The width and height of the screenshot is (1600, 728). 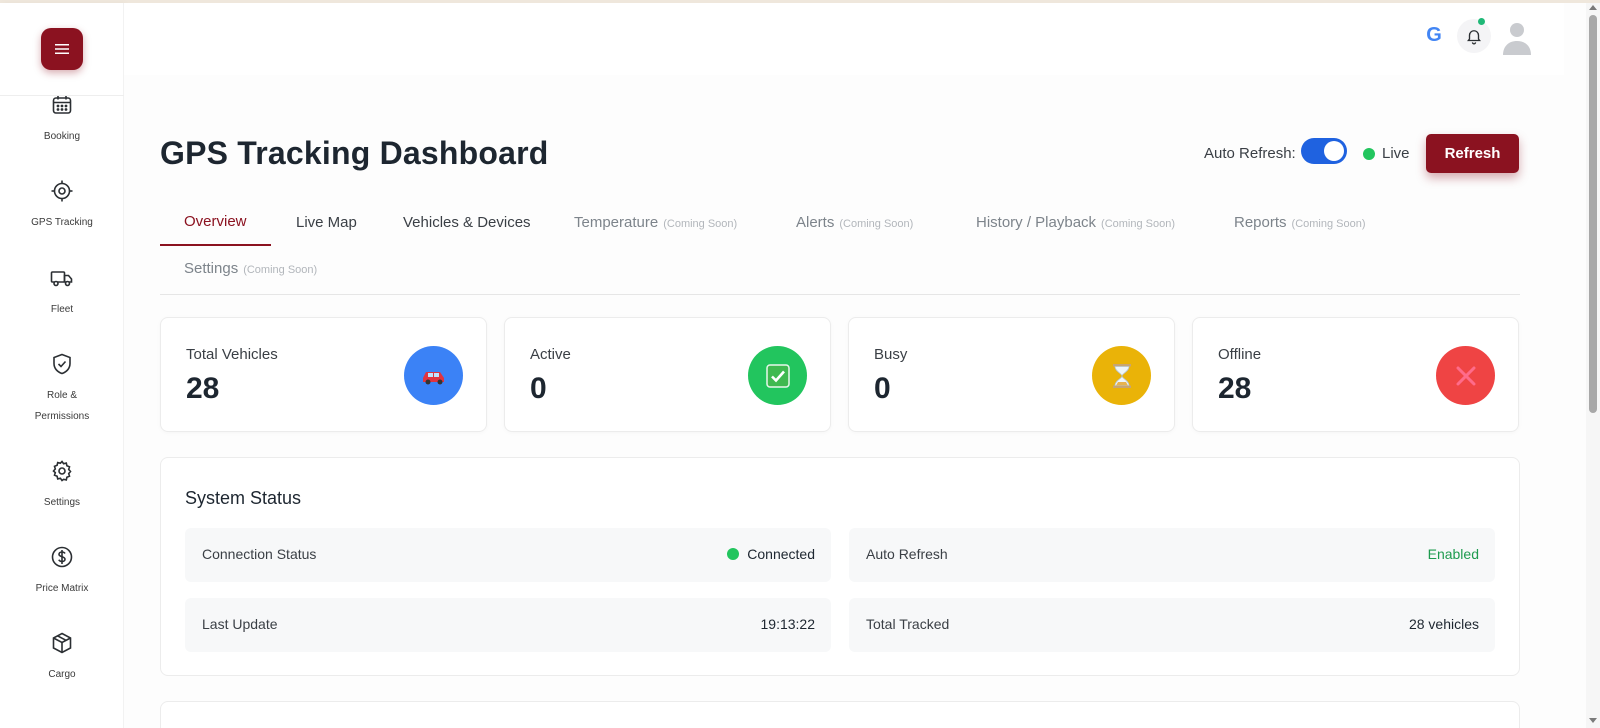 What do you see at coordinates (62, 643) in the screenshot?
I see `box-icon` at bounding box center [62, 643].